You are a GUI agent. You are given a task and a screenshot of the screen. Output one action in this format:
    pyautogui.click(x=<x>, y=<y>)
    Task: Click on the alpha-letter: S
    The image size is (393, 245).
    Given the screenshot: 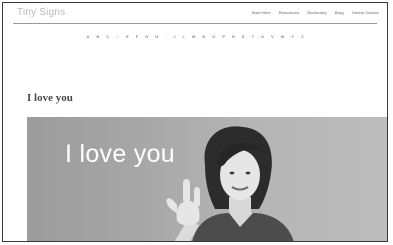 What is the action you would take?
    pyautogui.click(x=243, y=36)
    